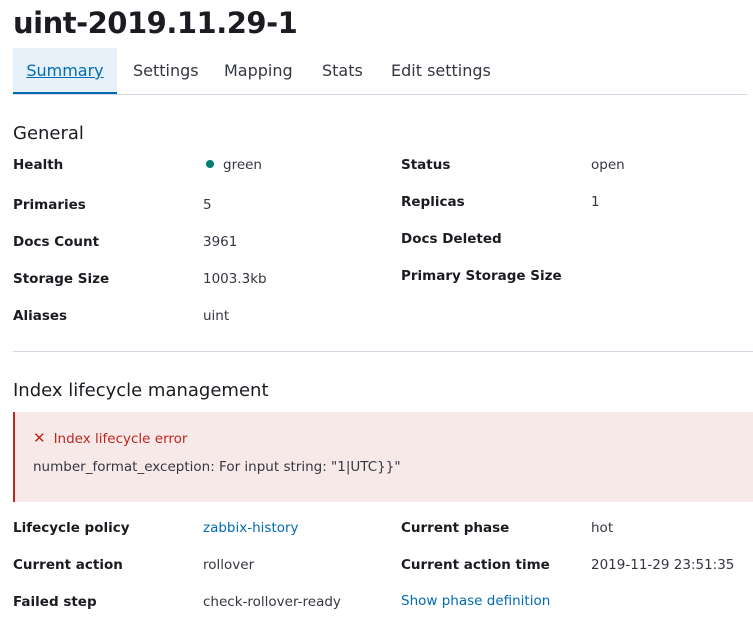  What do you see at coordinates (475, 565) in the screenshot?
I see `current-action-time-label: Current action time` at bounding box center [475, 565].